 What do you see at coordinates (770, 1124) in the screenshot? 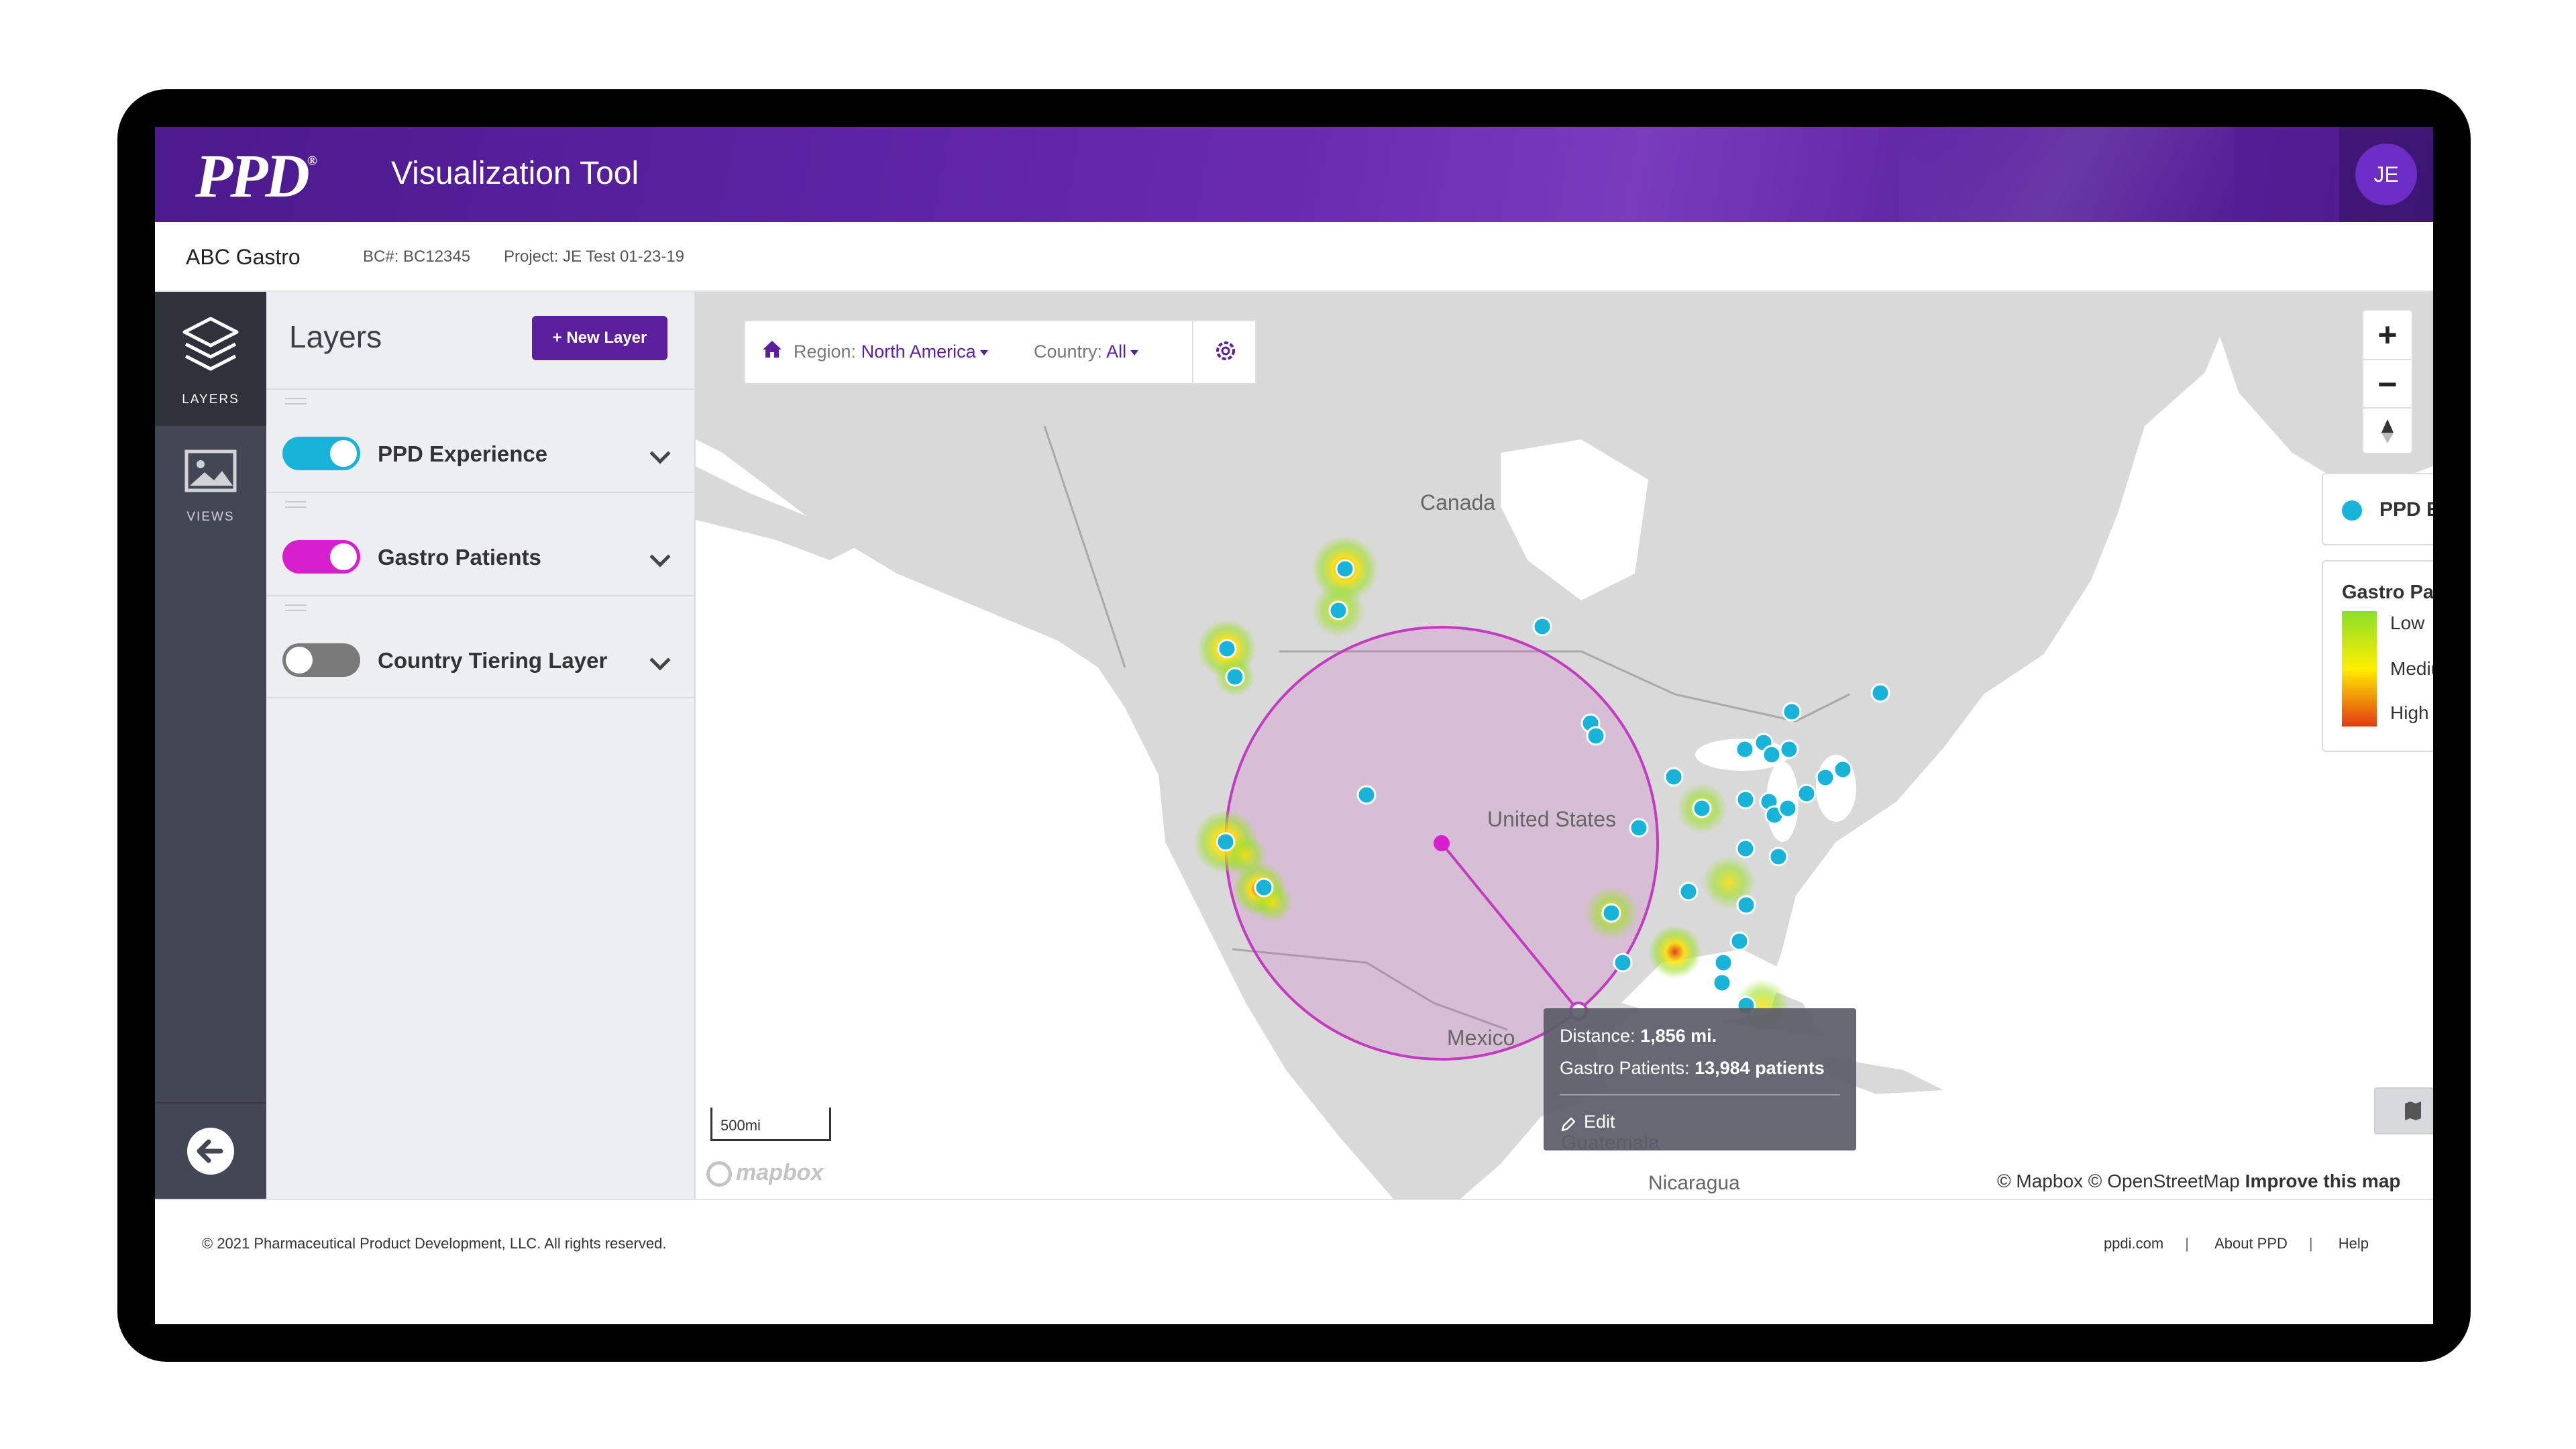
I see `map-scale: 500mi` at bounding box center [770, 1124].